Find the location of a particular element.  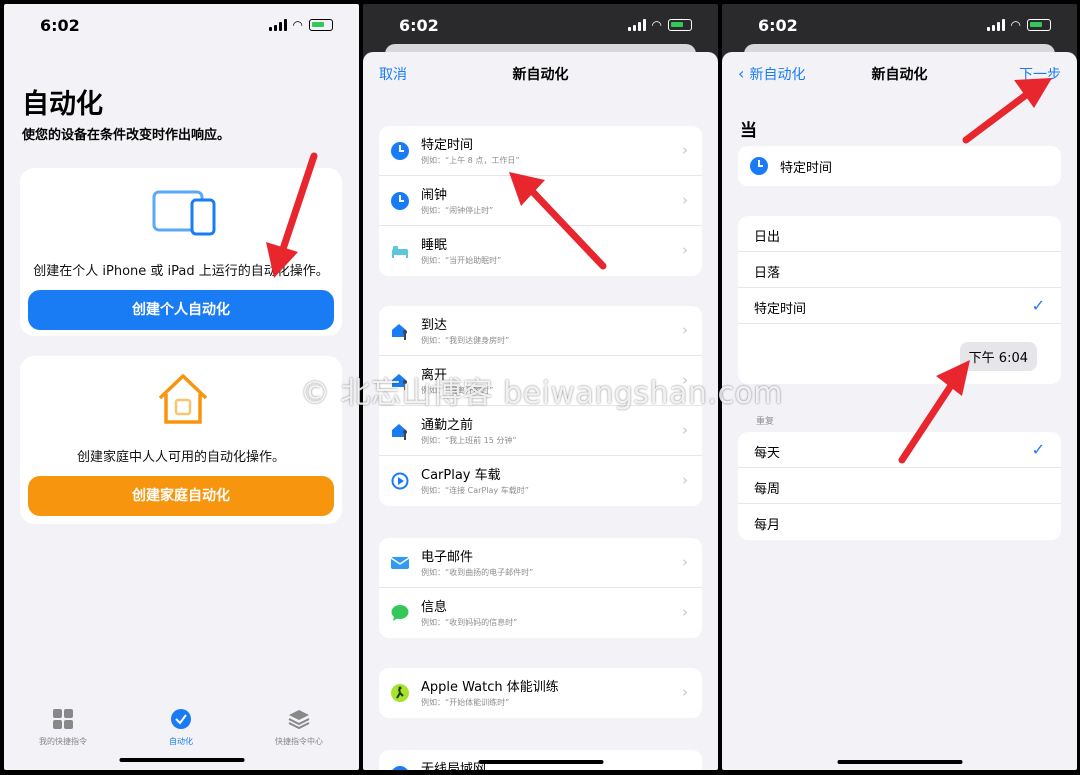

page-title: 自动化 is located at coordinates (62, 104).